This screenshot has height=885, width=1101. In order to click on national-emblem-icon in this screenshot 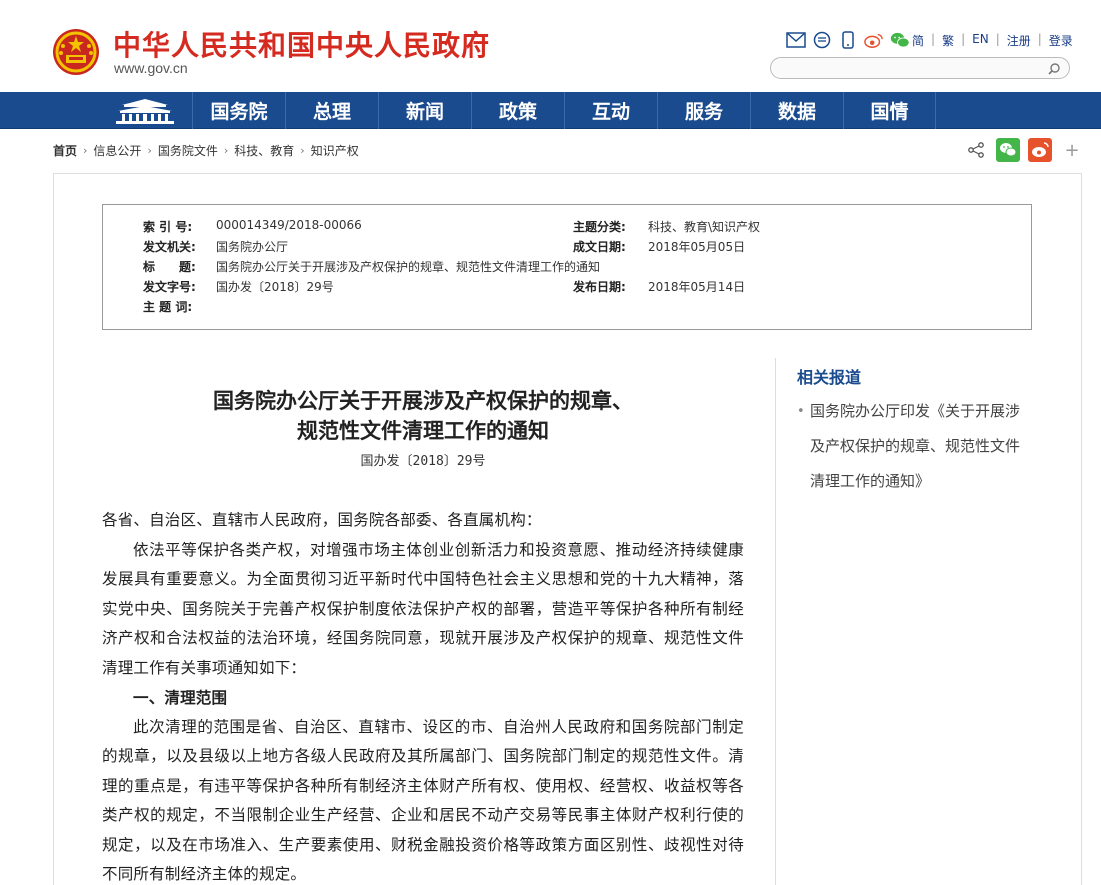, I will do `click(76, 52)`.